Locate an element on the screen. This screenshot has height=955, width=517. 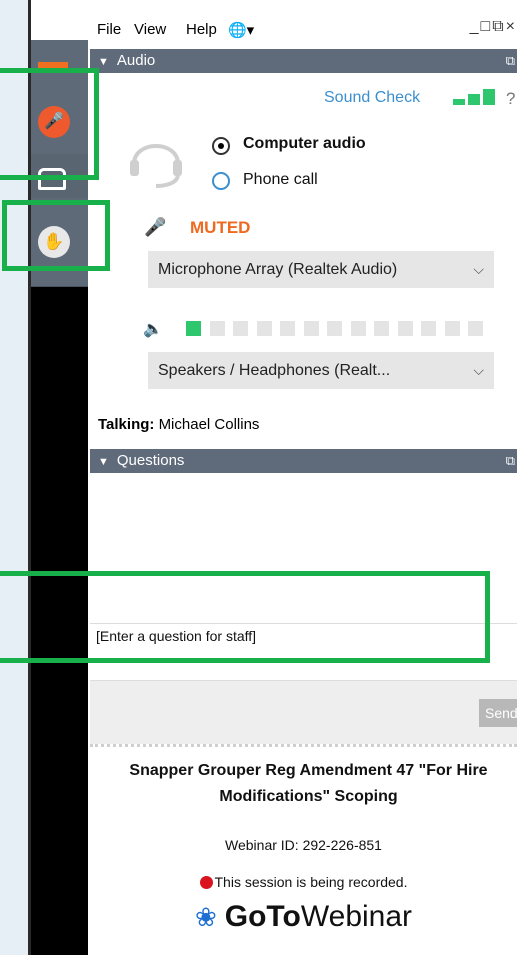
audio-level-meter is located at coordinates (339, 329).